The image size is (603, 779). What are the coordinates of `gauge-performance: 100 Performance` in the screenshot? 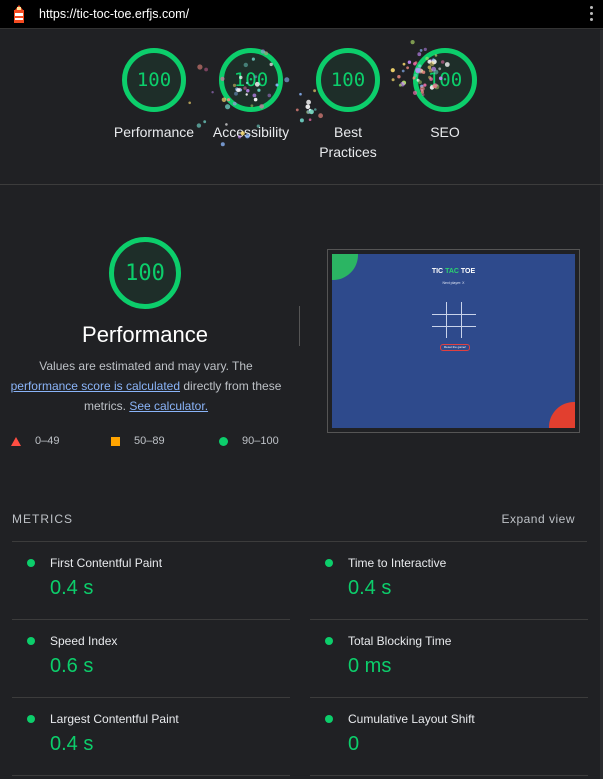 It's located at (154, 95).